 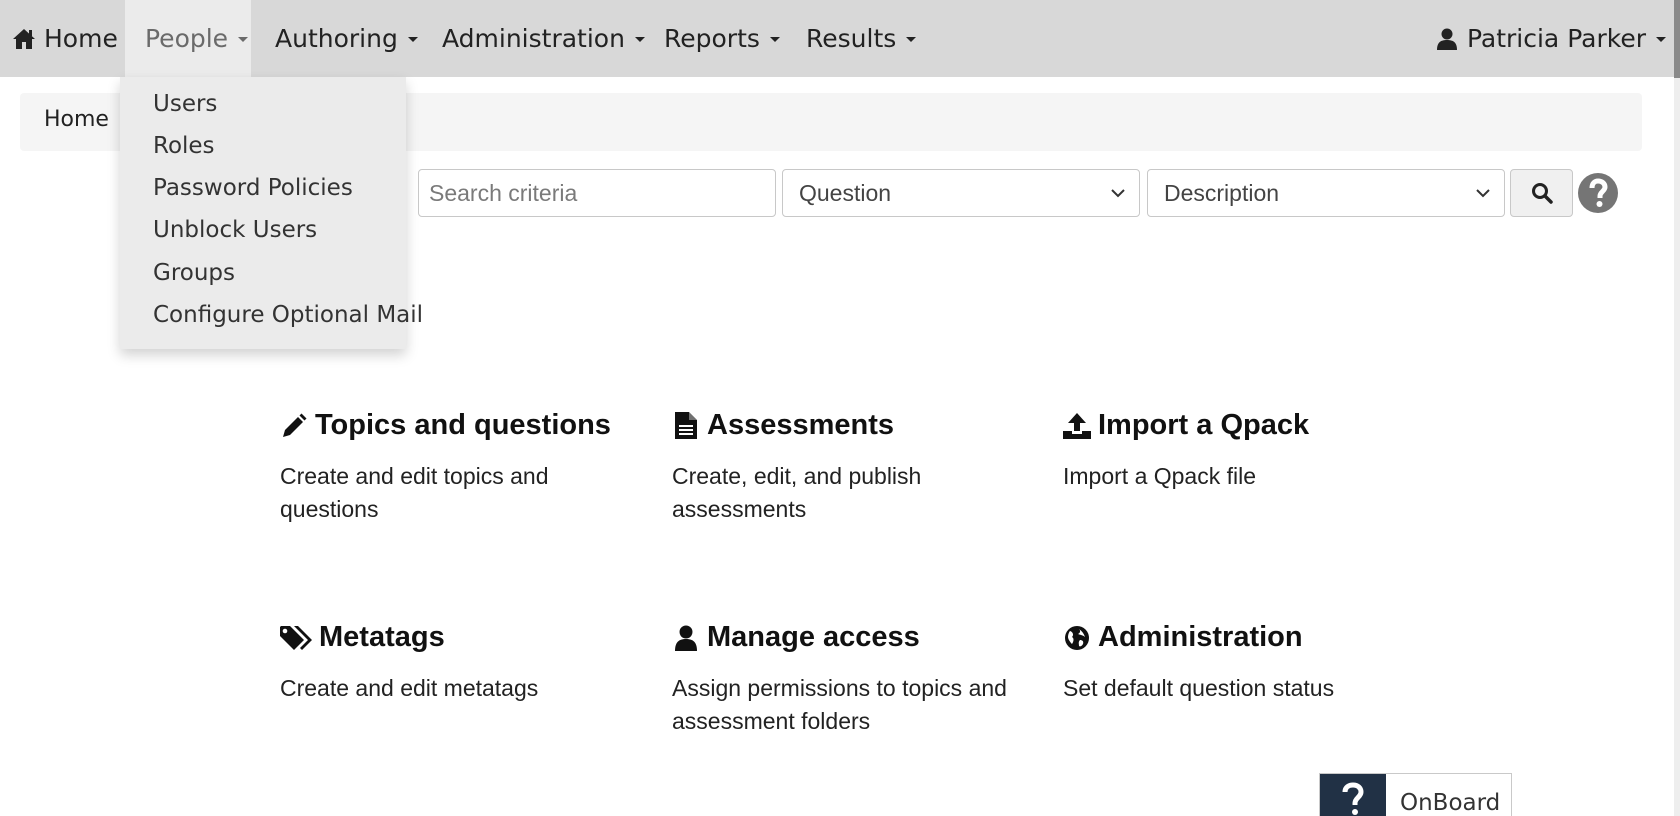 I want to click on tile-description: Create and edit metatags, so click(x=409, y=688).